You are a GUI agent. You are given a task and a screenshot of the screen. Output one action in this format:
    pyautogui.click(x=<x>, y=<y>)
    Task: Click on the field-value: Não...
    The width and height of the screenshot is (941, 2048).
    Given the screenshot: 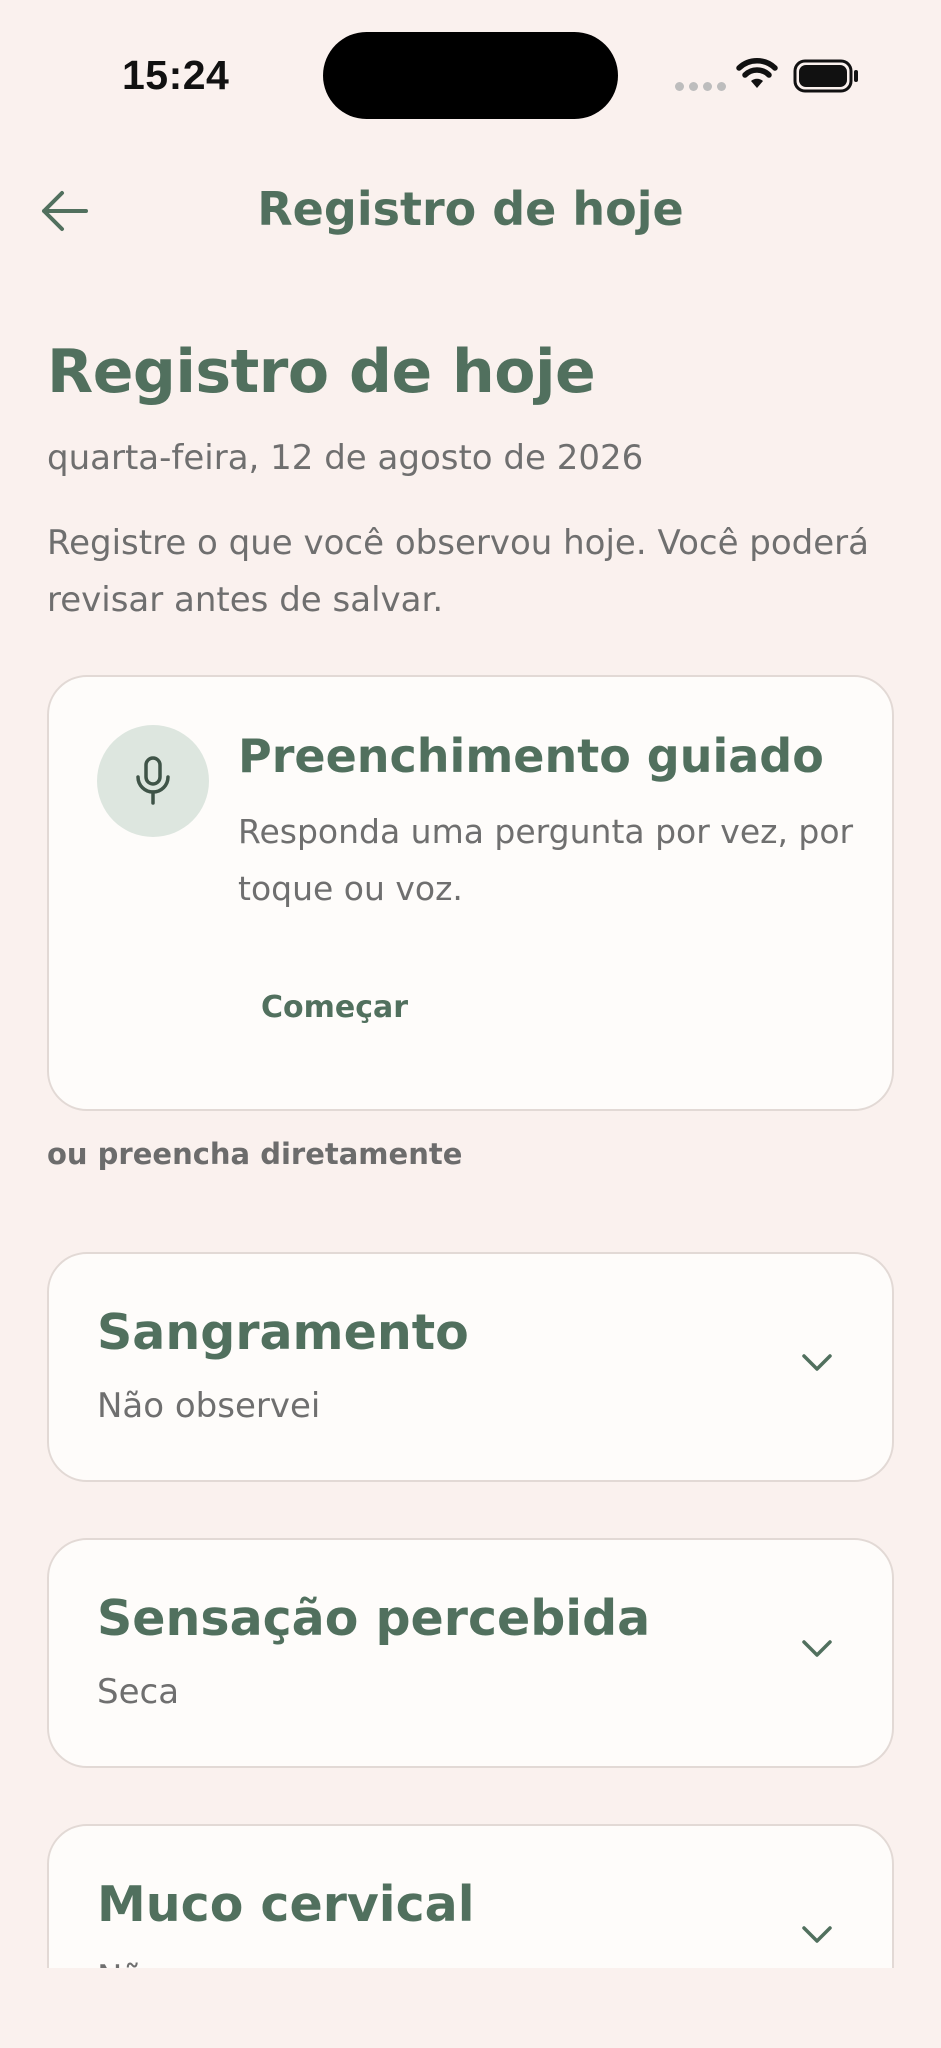 What is the action you would take?
    pyautogui.click(x=146, y=1963)
    